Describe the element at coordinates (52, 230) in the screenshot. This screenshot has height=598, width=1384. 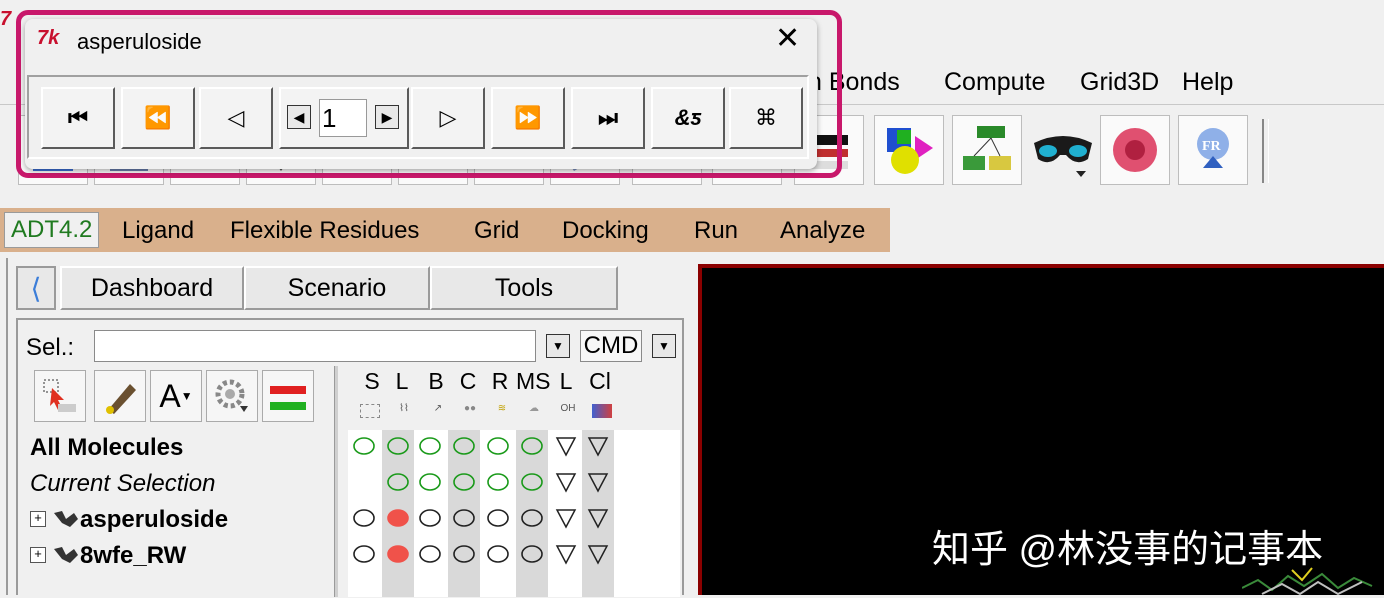
I see `menu-adt42: ADT4.2` at that location.